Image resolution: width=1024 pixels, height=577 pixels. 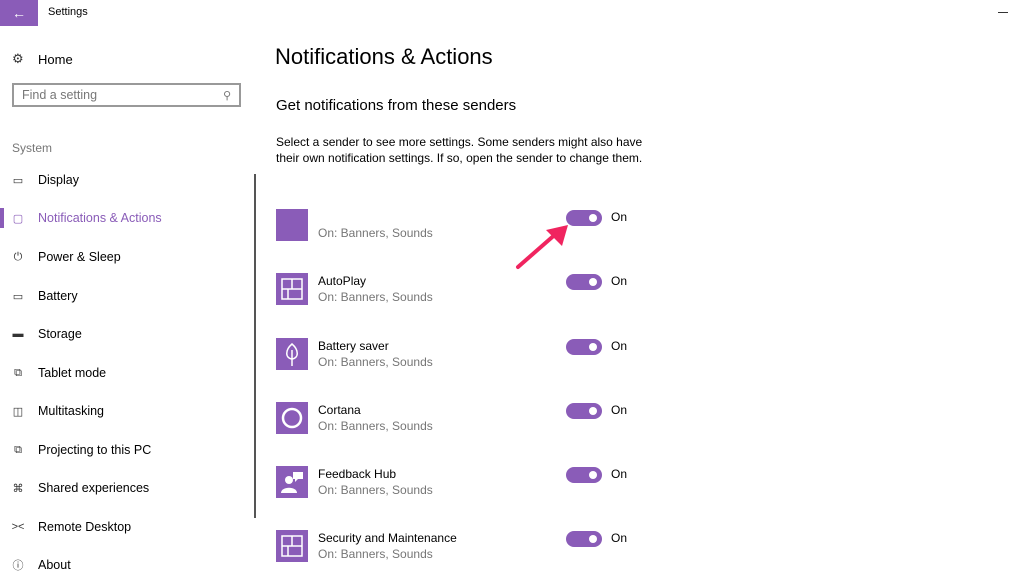 What do you see at coordinates (18, 296) in the screenshot?
I see `battery-icon: ▭` at bounding box center [18, 296].